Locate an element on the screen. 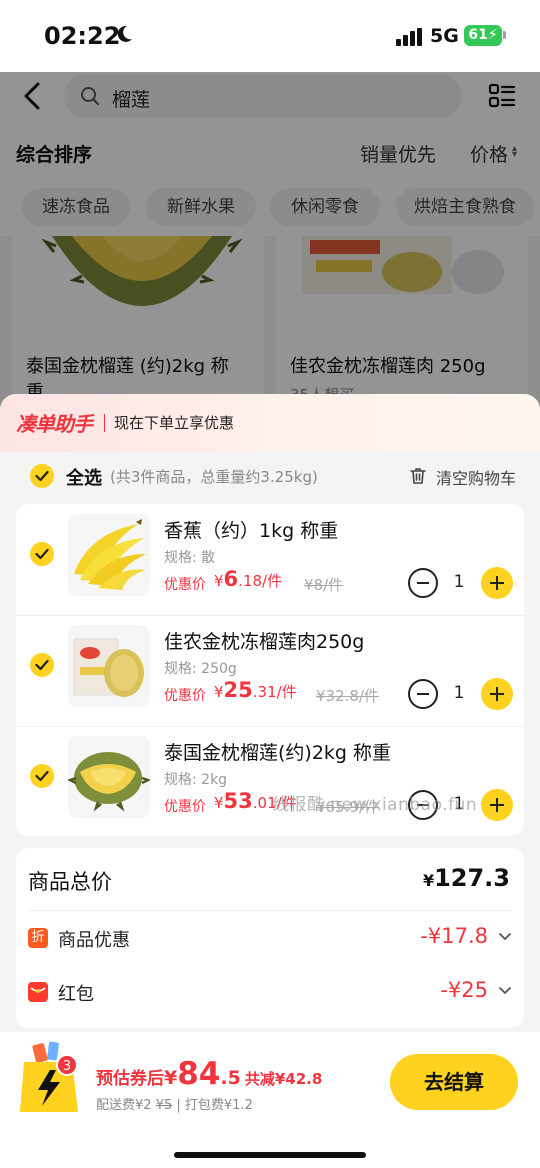  price-int: 53 is located at coordinates (238, 801).